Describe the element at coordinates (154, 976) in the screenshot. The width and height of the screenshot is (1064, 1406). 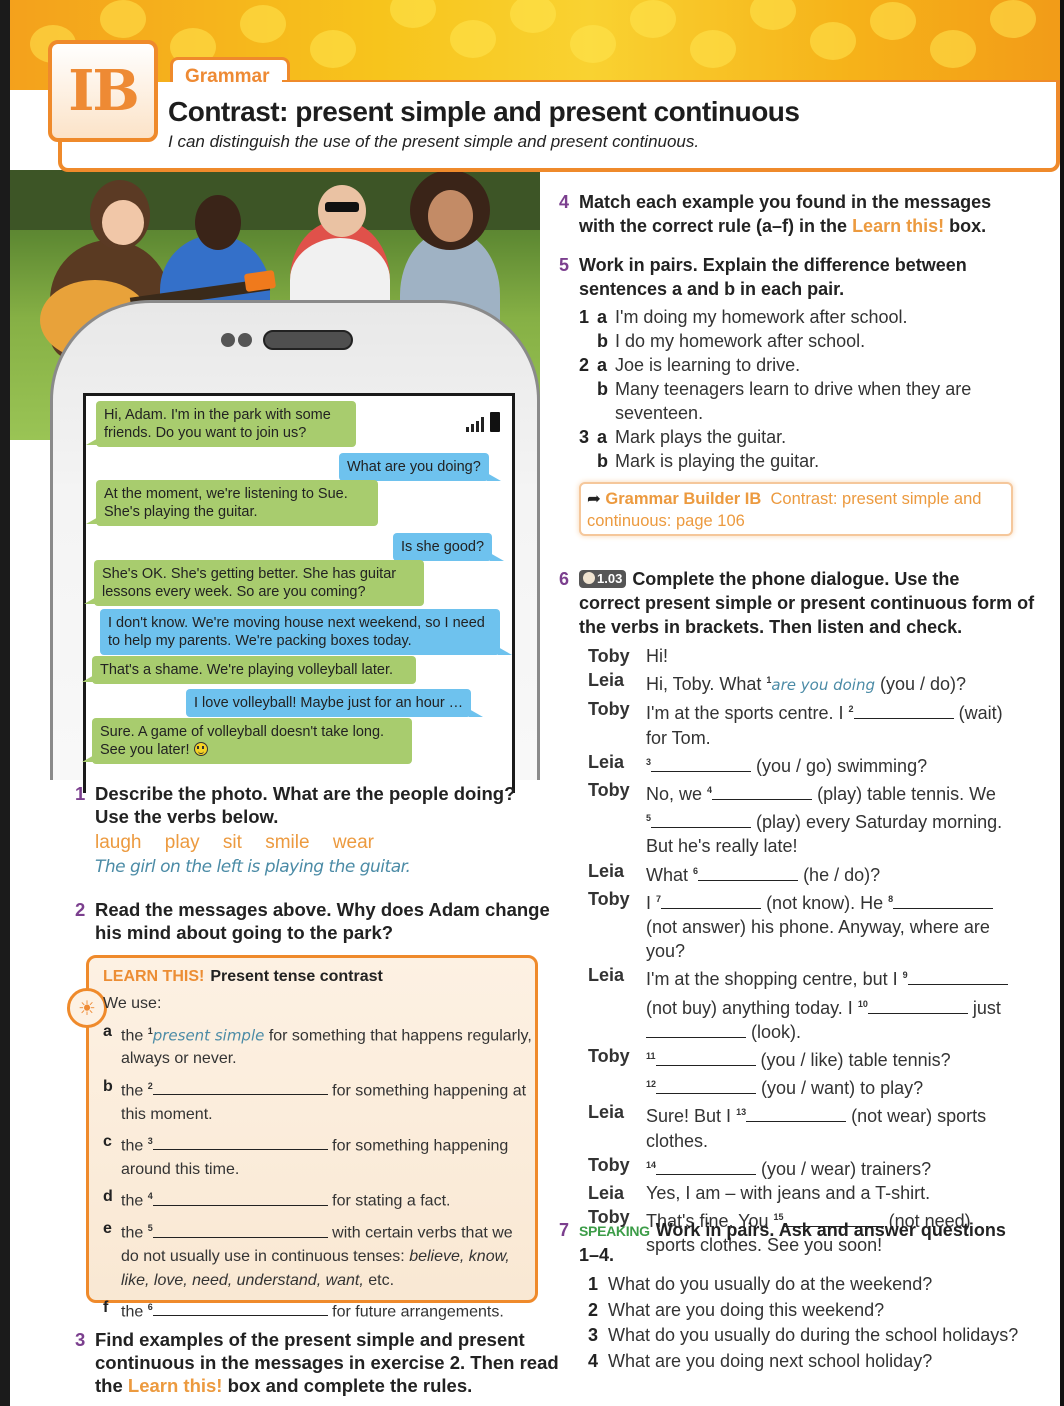
I see `learn-this-label: LEARN THIS!` at that location.